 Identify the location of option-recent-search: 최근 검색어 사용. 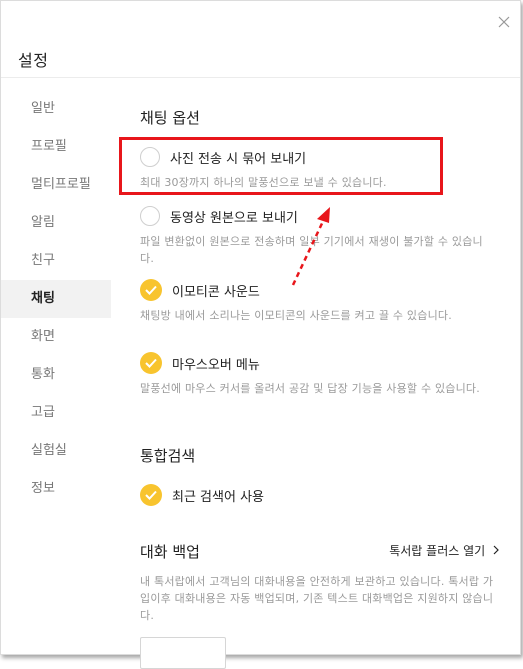
(202, 495).